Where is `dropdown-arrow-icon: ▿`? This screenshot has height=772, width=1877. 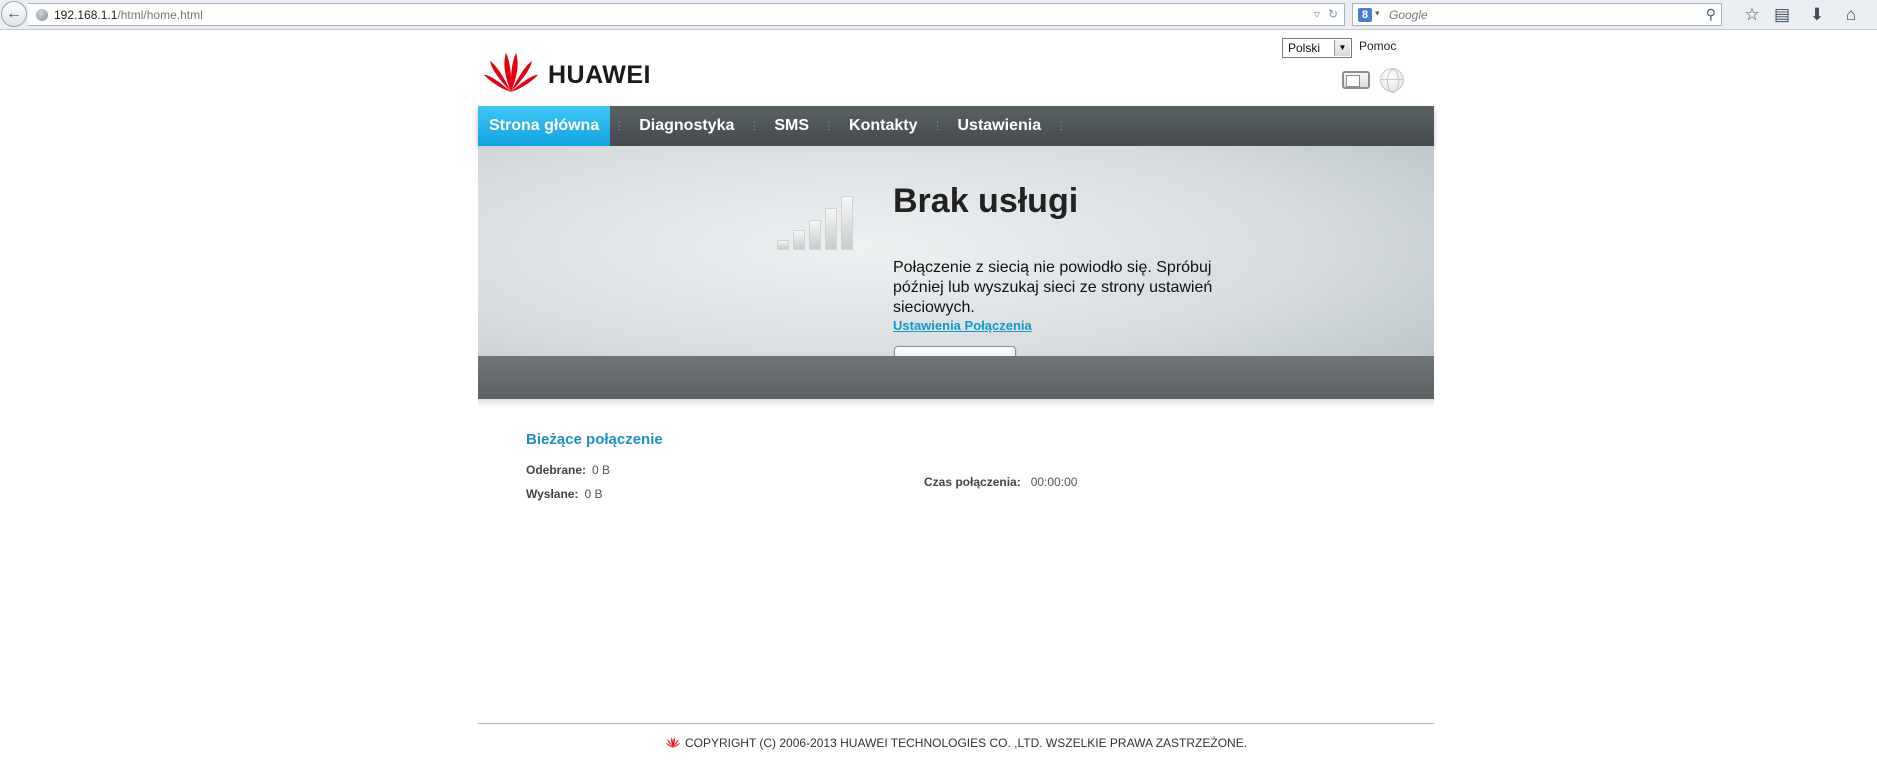
dropdown-arrow-icon: ▿ is located at coordinates (1317, 14).